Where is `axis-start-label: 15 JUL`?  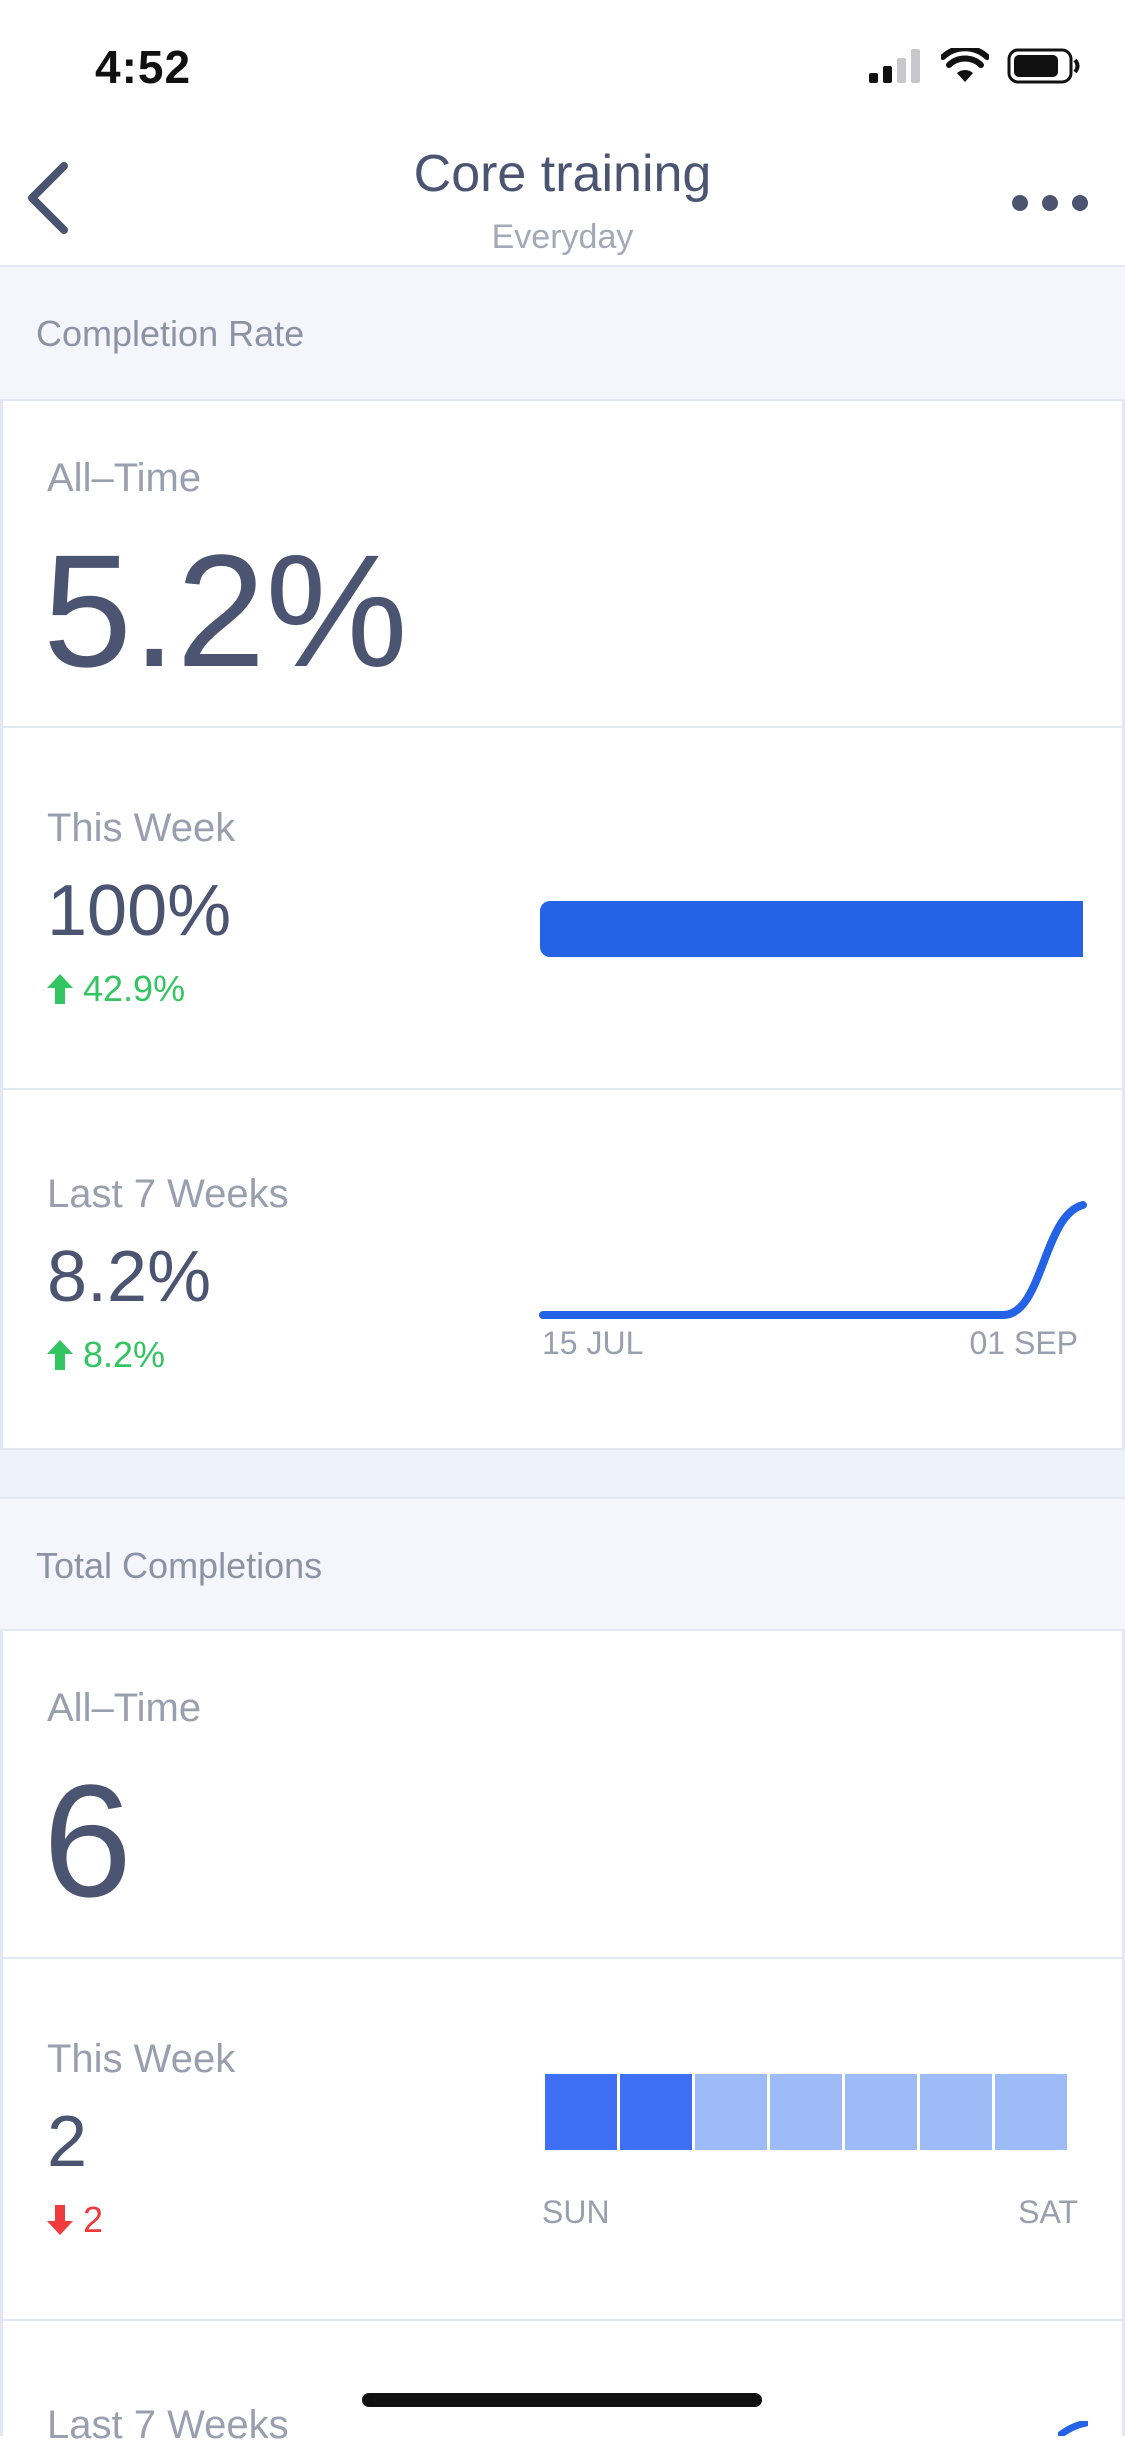 axis-start-label: 15 JUL is located at coordinates (593, 1343).